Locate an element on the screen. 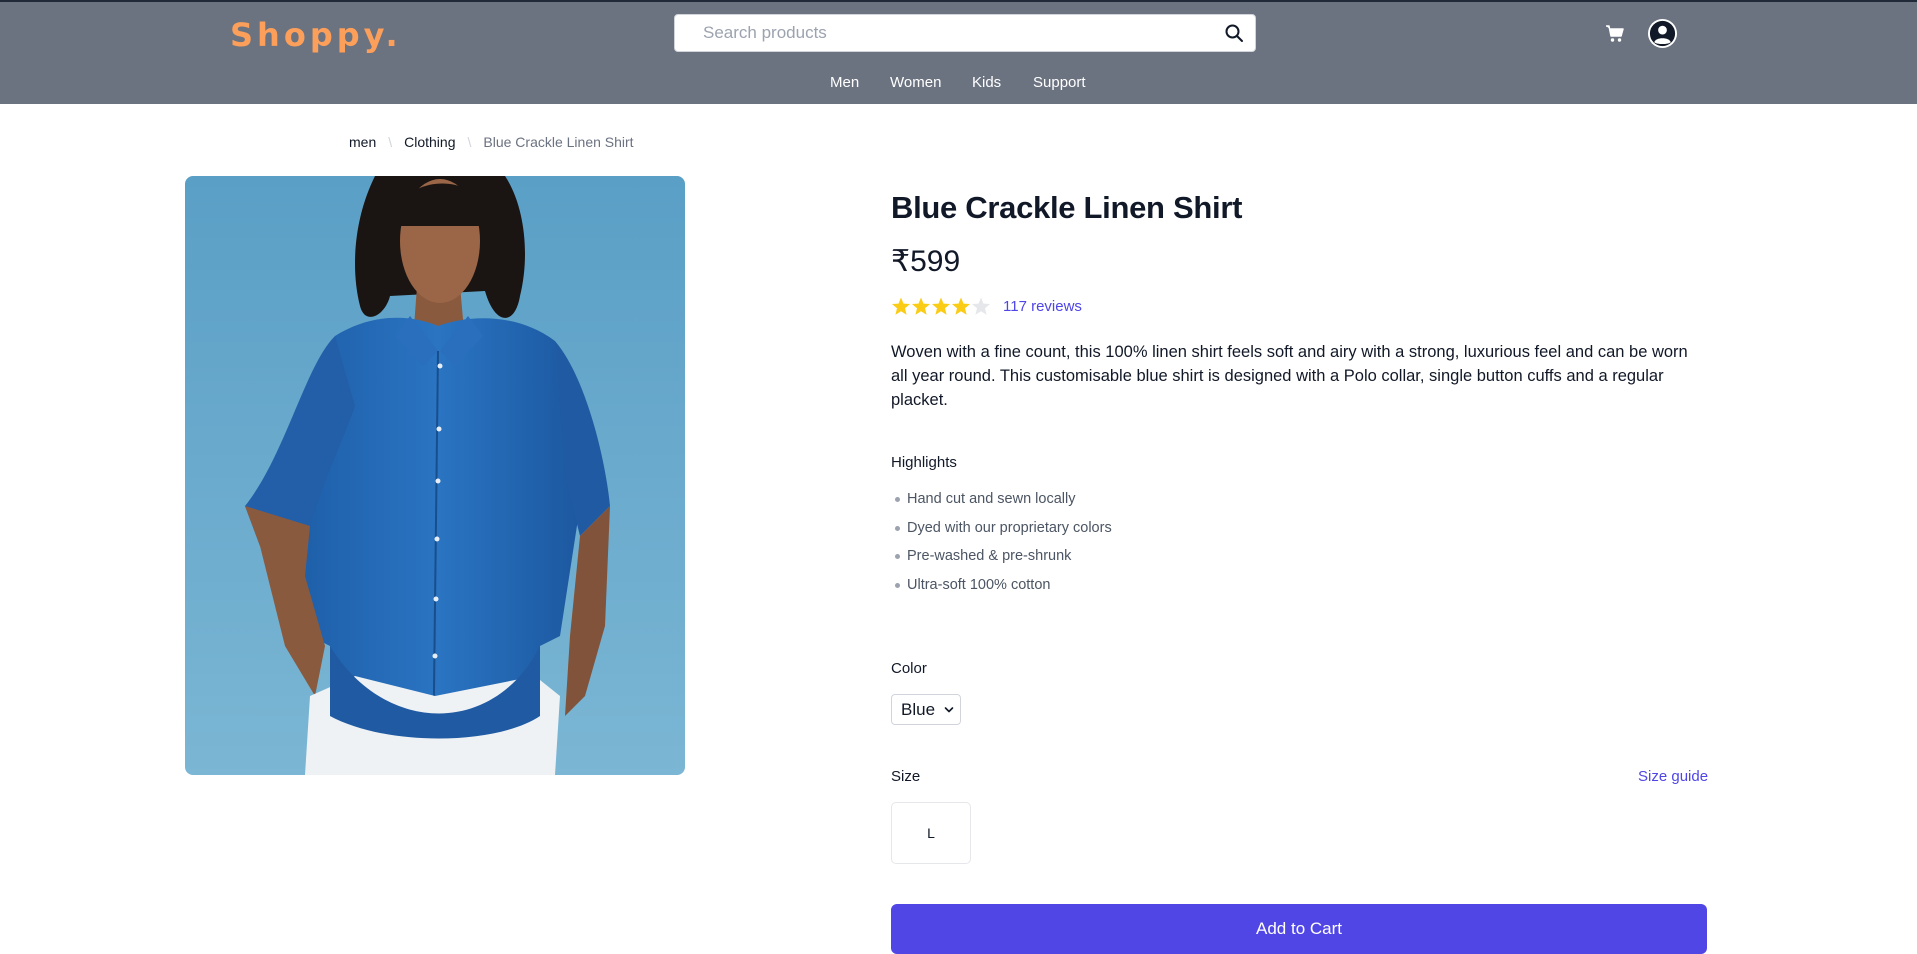  search-bar is located at coordinates (965, 33).